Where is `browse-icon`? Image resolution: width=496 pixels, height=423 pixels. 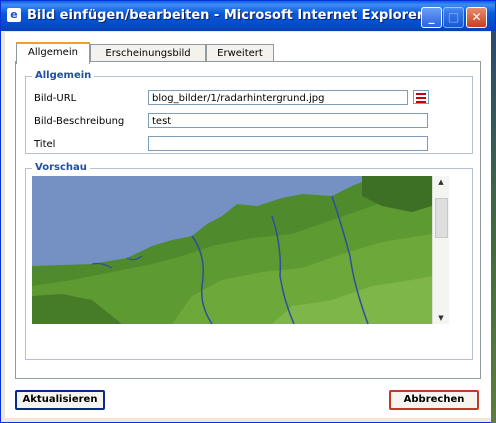 browse-icon is located at coordinates (421, 97).